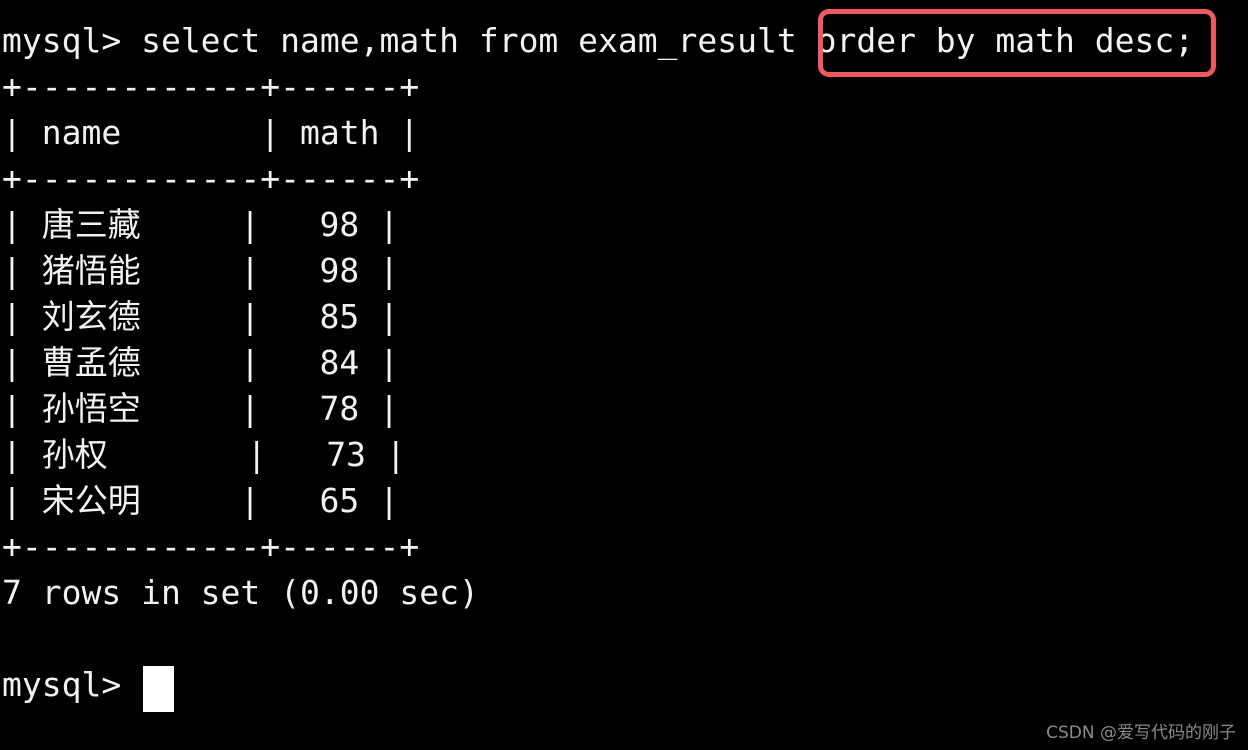  What do you see at coordinates (72, 684) in the screenshot?
I see `final-prompt-line: mysql>` at bounding box center [72, 684].